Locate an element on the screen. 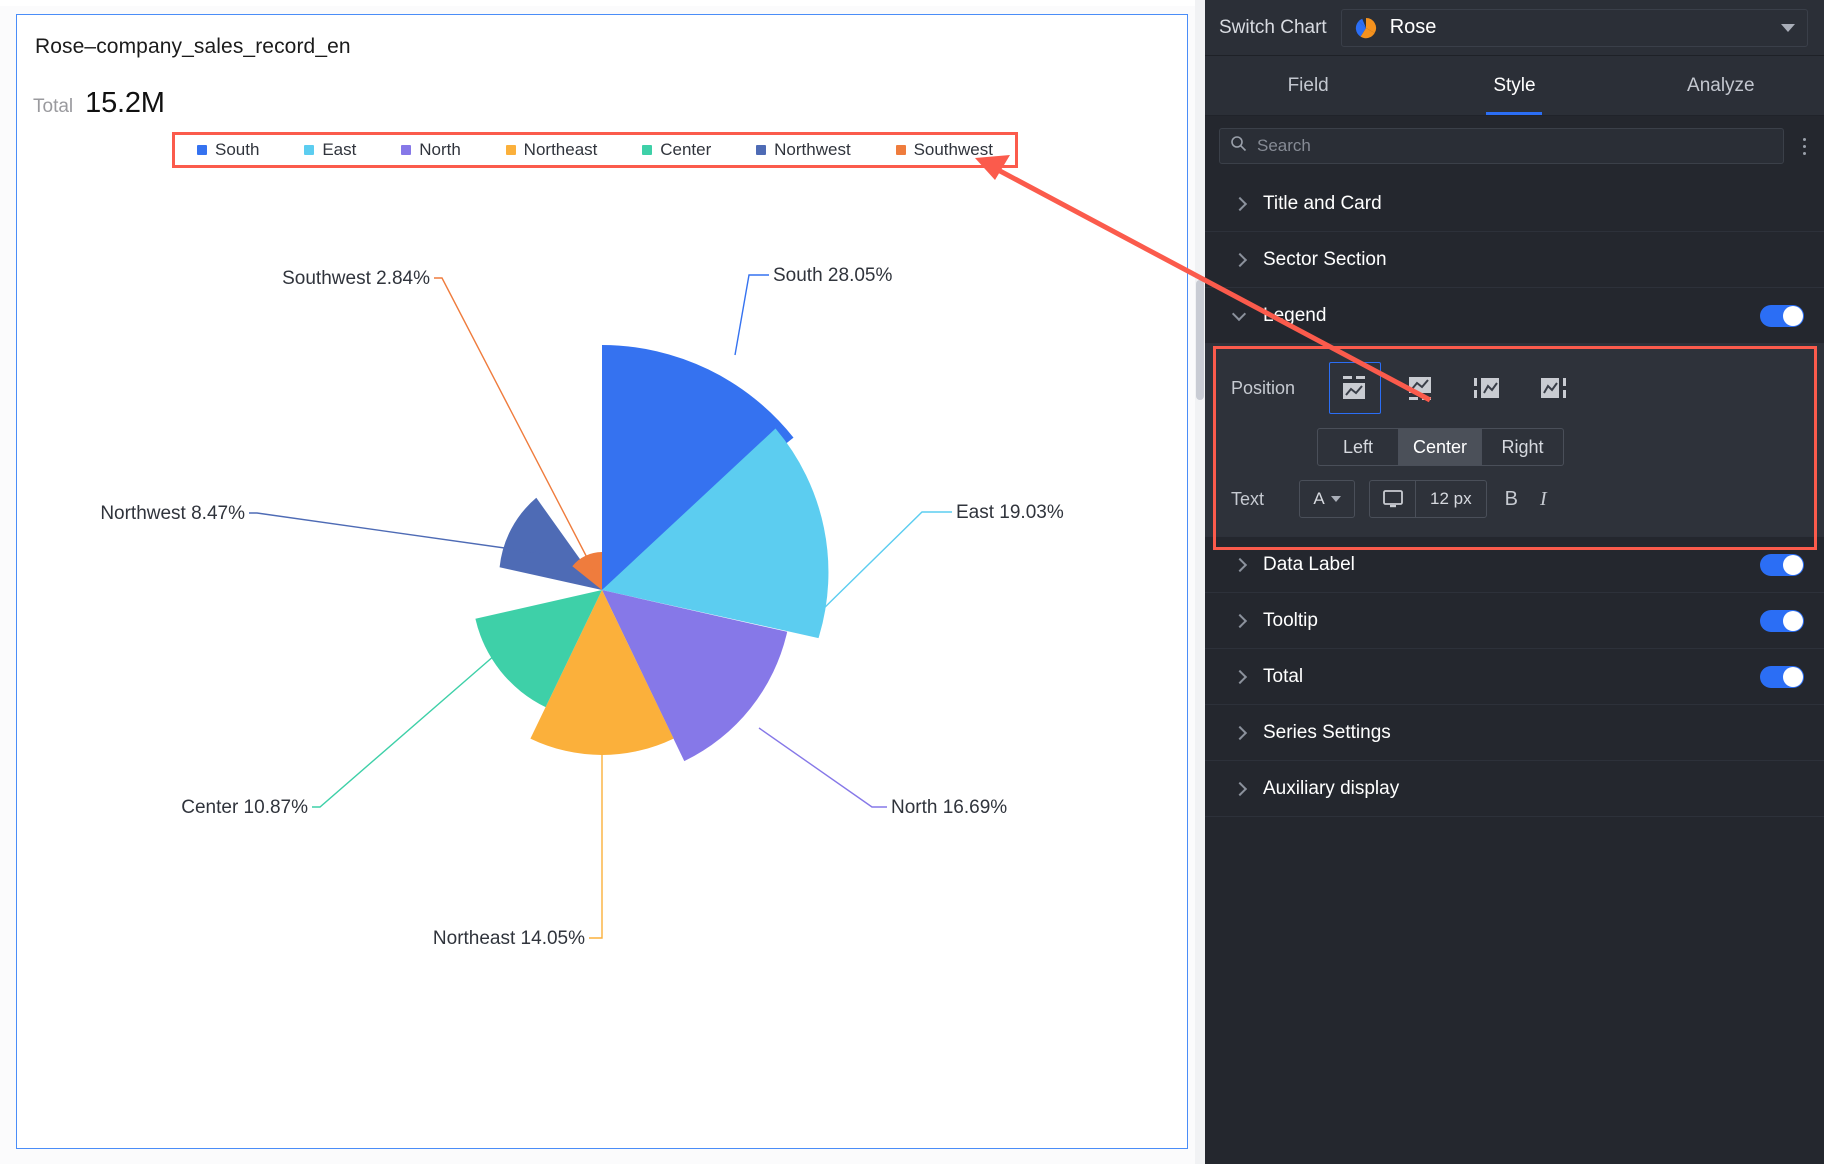  leader-line-south is located at coordinates (751, 315).